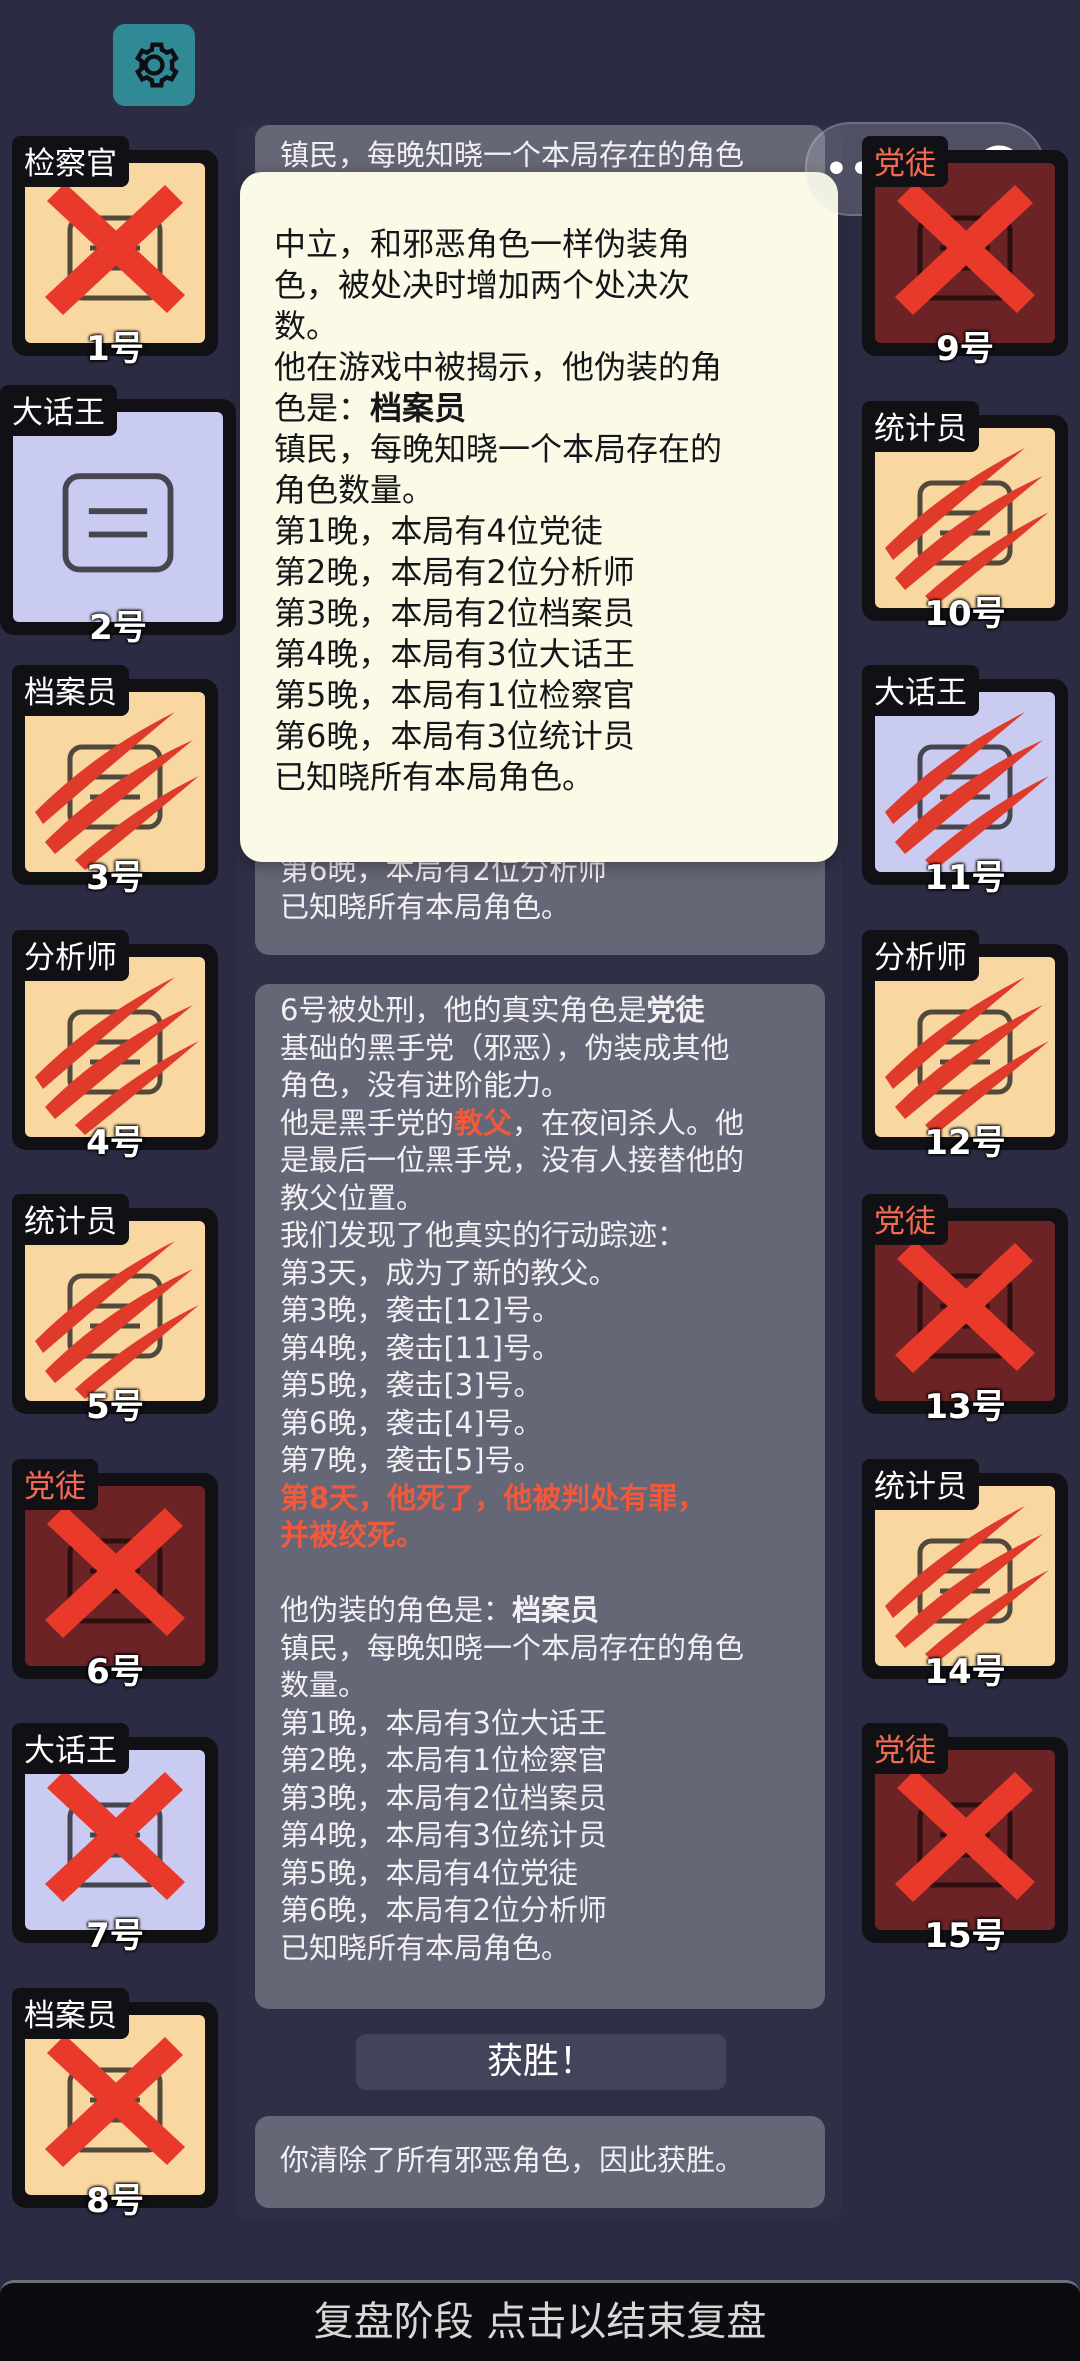 This screenshot has height=2361, width=1080. I want to click on player-card: 检察官 1号, so click(115, 252).